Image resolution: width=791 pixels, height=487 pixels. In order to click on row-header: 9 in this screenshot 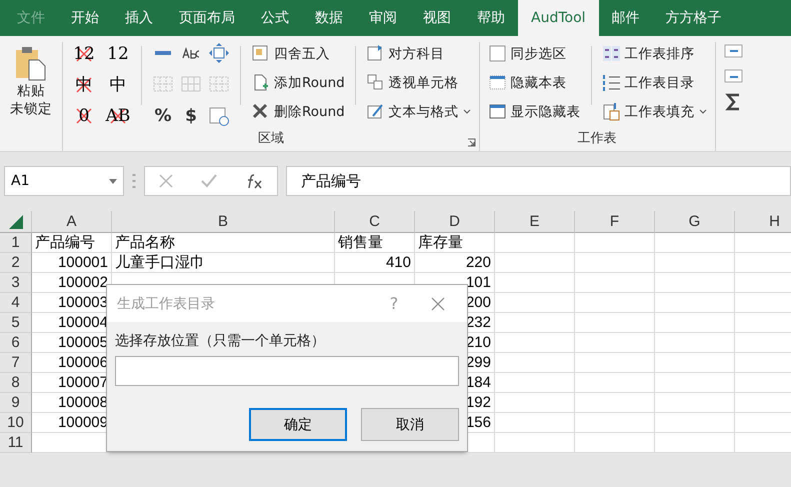, I will do `click(16, 403)`.